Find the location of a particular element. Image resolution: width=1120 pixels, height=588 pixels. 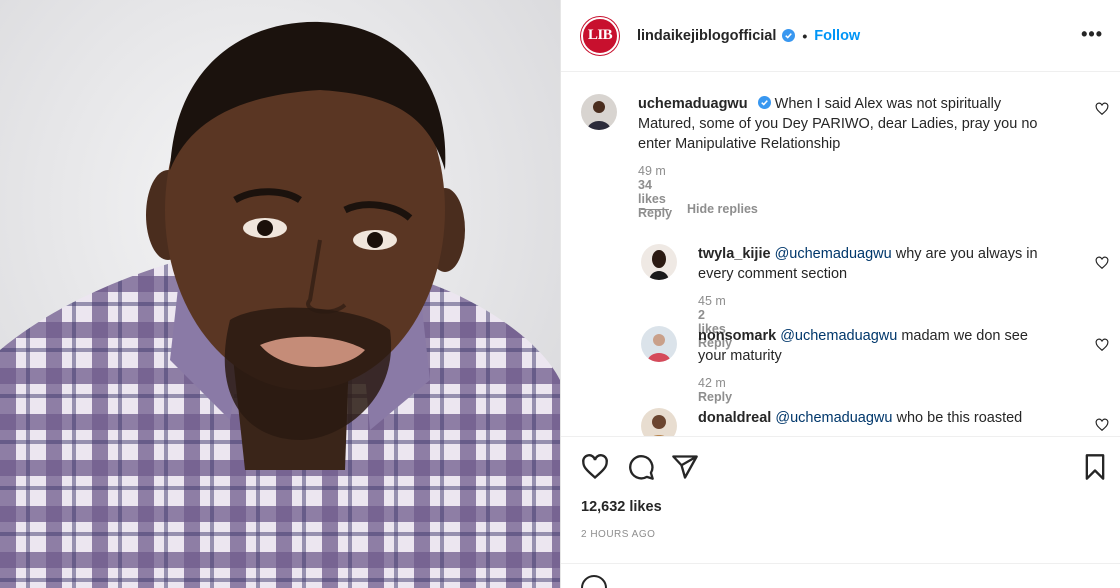

post-actions: 12,632 likes 2 HOURS AGO is located at coordinates (840, 512).